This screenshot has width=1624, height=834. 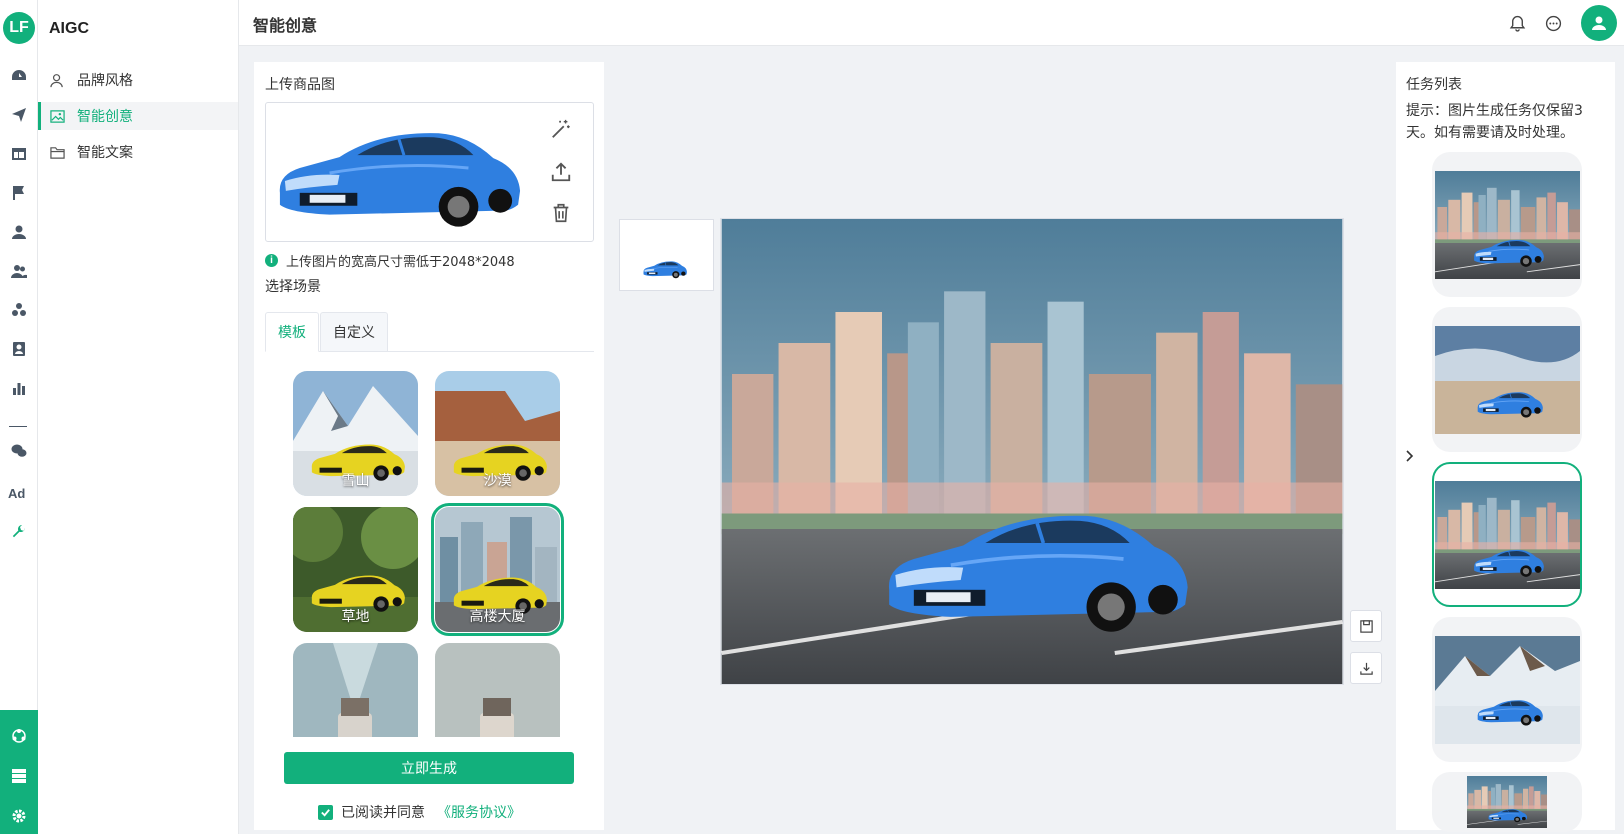 I want to click on icon-rail: LF Ad, so click(x=19, y=417).